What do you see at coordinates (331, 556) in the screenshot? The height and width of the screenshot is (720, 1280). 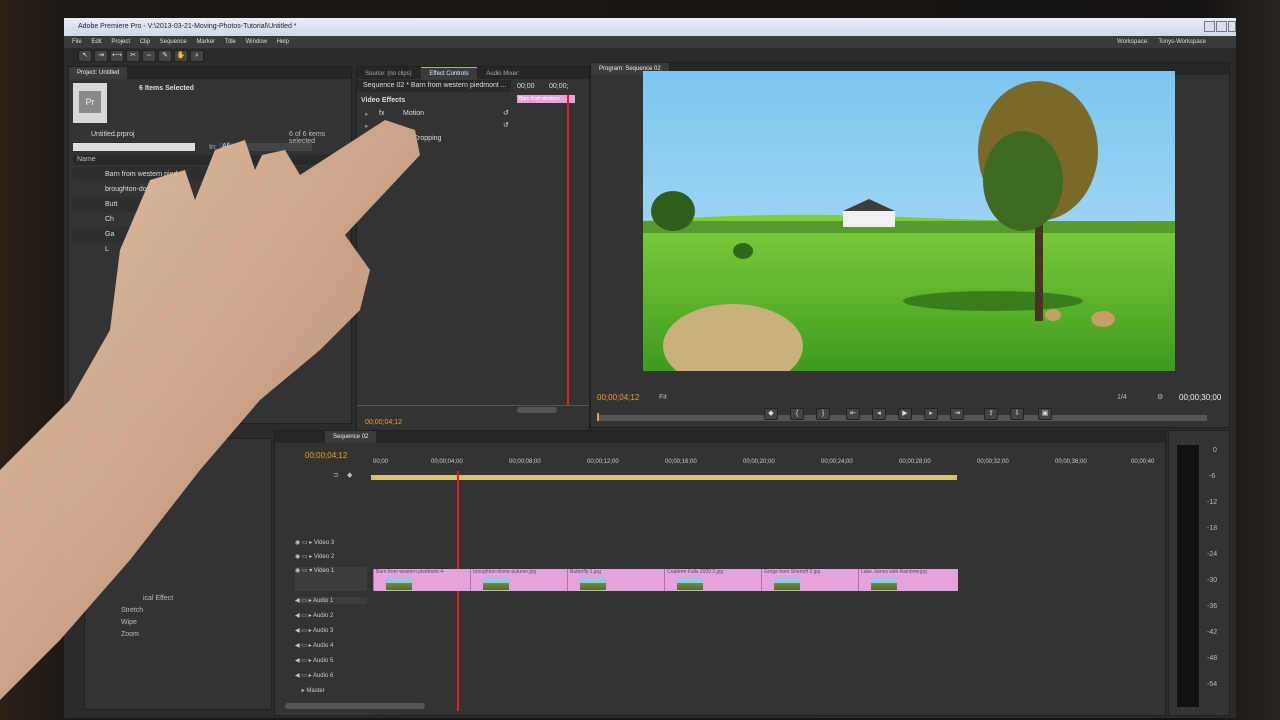 I see `track-header-video-2: ◉ ▭ ▸ Video 2` at bounding box center [331, 556].